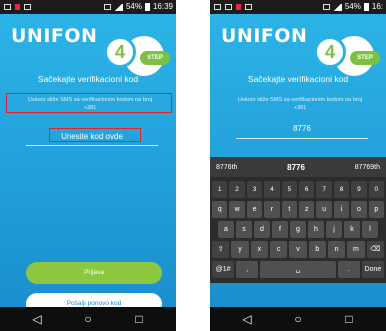 This screenshot has width=386, height=331. Describe the element at coordinates (94, 273) in the screenshot. I see `submit-button: Prijava` at that location.